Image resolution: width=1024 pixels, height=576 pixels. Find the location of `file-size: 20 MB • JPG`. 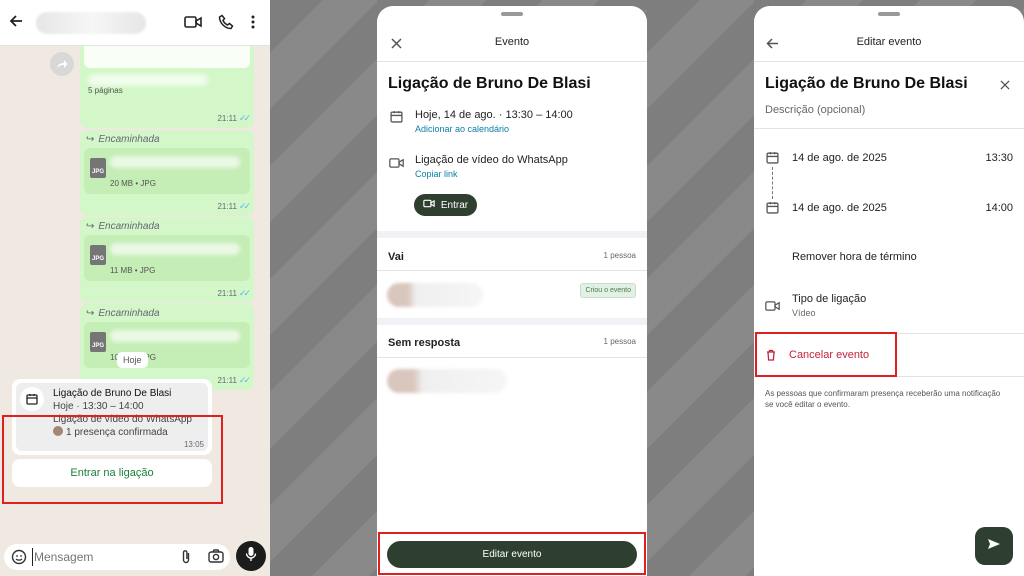

file-size: 20 MB • JPG is located at coordinates (133, 183).